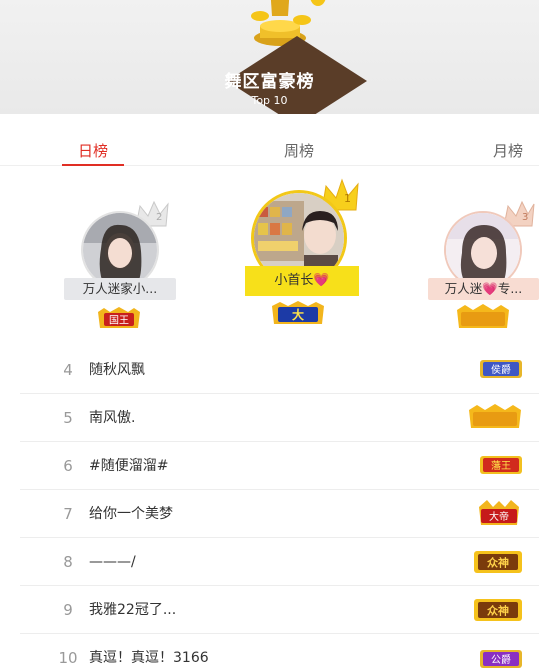 Image resolution: width=539 pixels, height=670 pixels. I want to click on svg-text: 国王, so click(119, 321).